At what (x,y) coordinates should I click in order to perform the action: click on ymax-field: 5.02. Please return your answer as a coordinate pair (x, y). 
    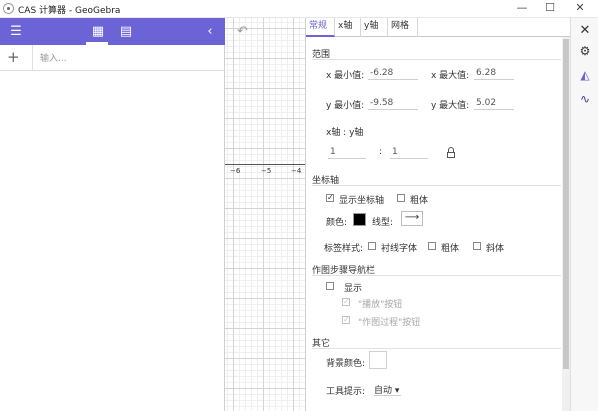
    Looking at the image, I should click on (494, 103).